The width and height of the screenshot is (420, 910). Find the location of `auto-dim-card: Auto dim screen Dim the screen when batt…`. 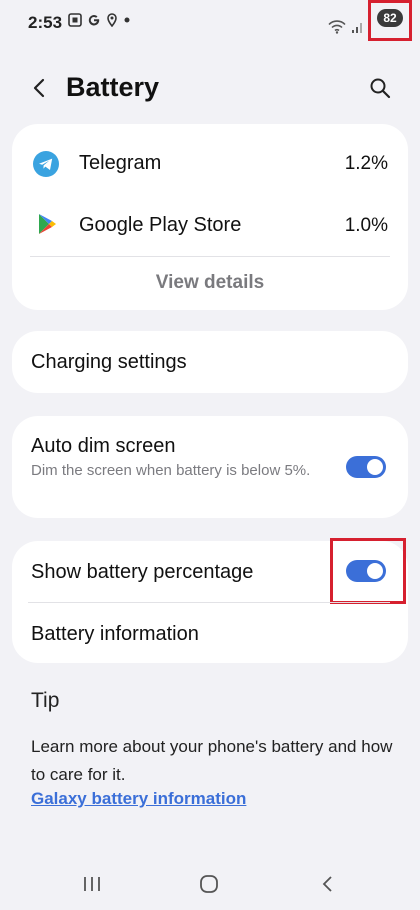

auto-dim-card: Auto dim screen Dim the screen when batt… is located at coordinates (210, 467).